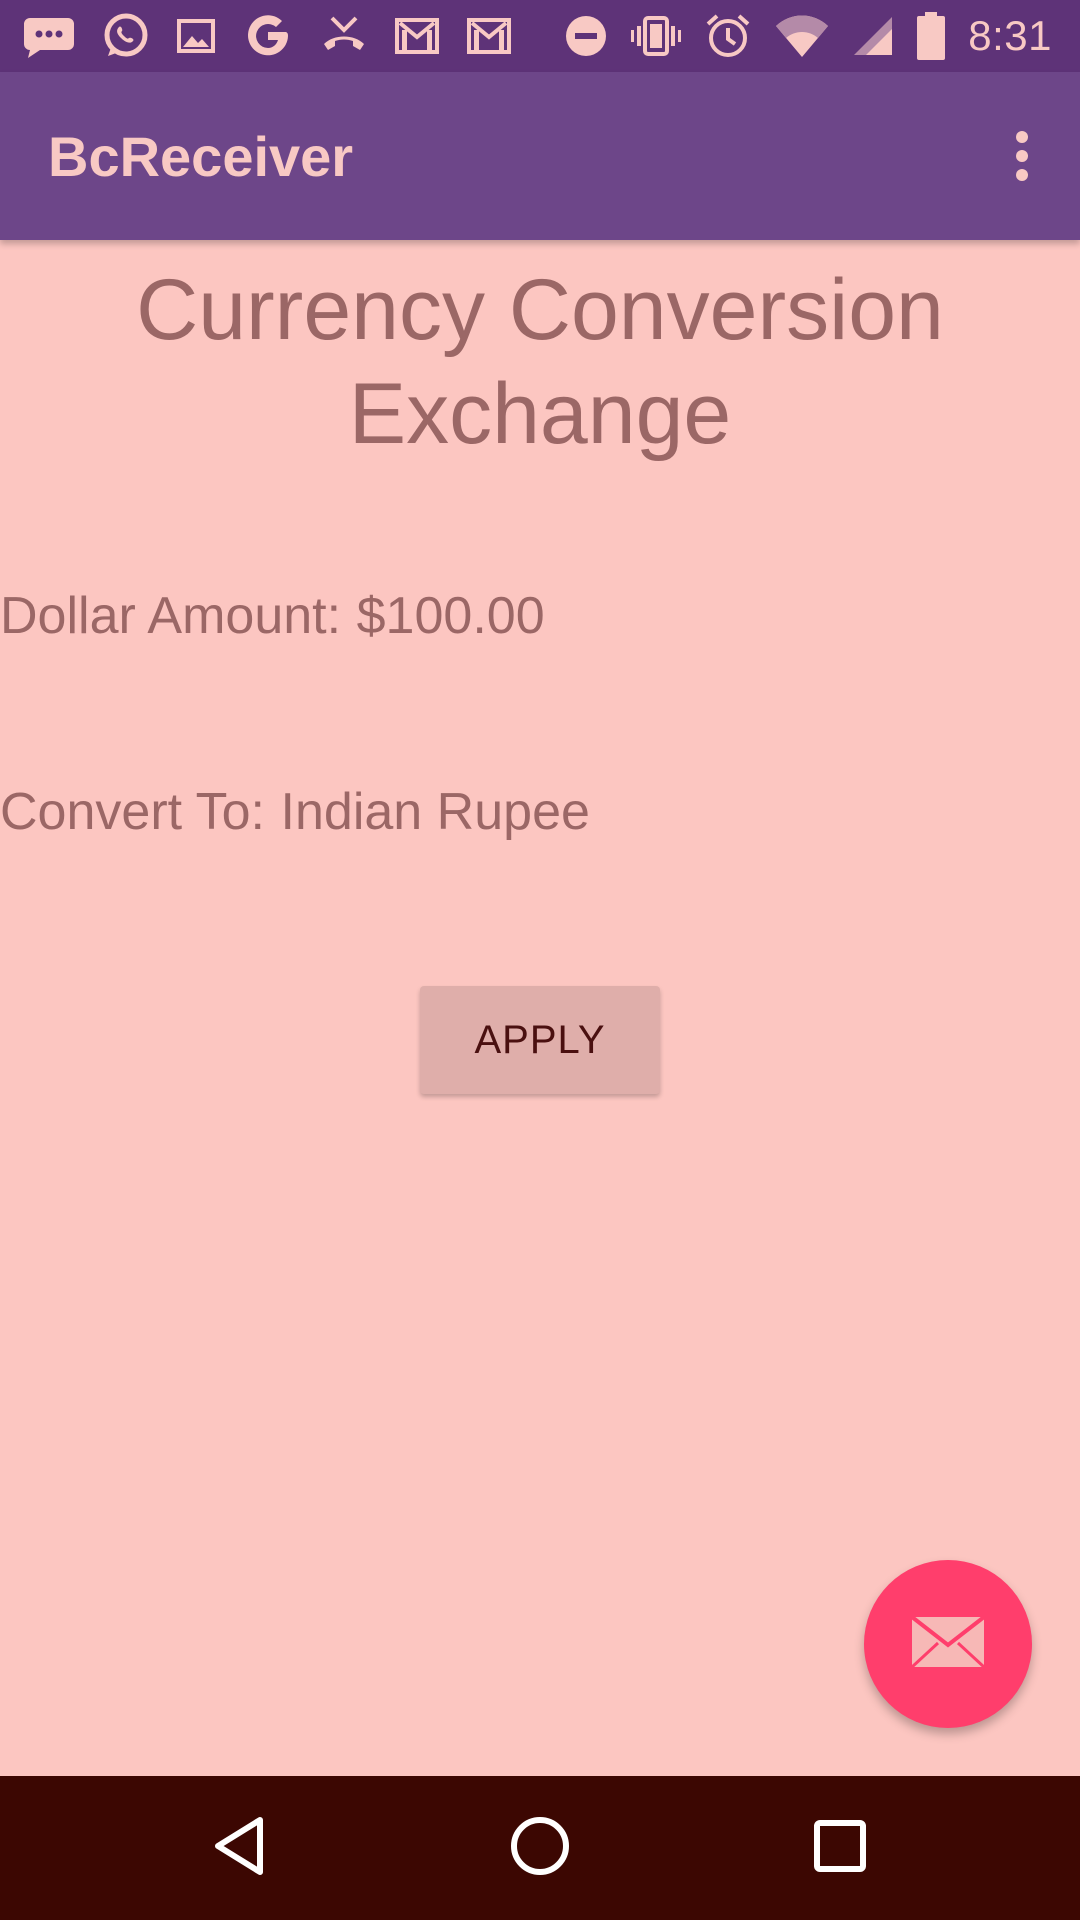 This screenshot has width=1080, height=1920. Describe the element at coordinates (1010, 35) in the screenshot. I see `clock: 8:31` at that location.